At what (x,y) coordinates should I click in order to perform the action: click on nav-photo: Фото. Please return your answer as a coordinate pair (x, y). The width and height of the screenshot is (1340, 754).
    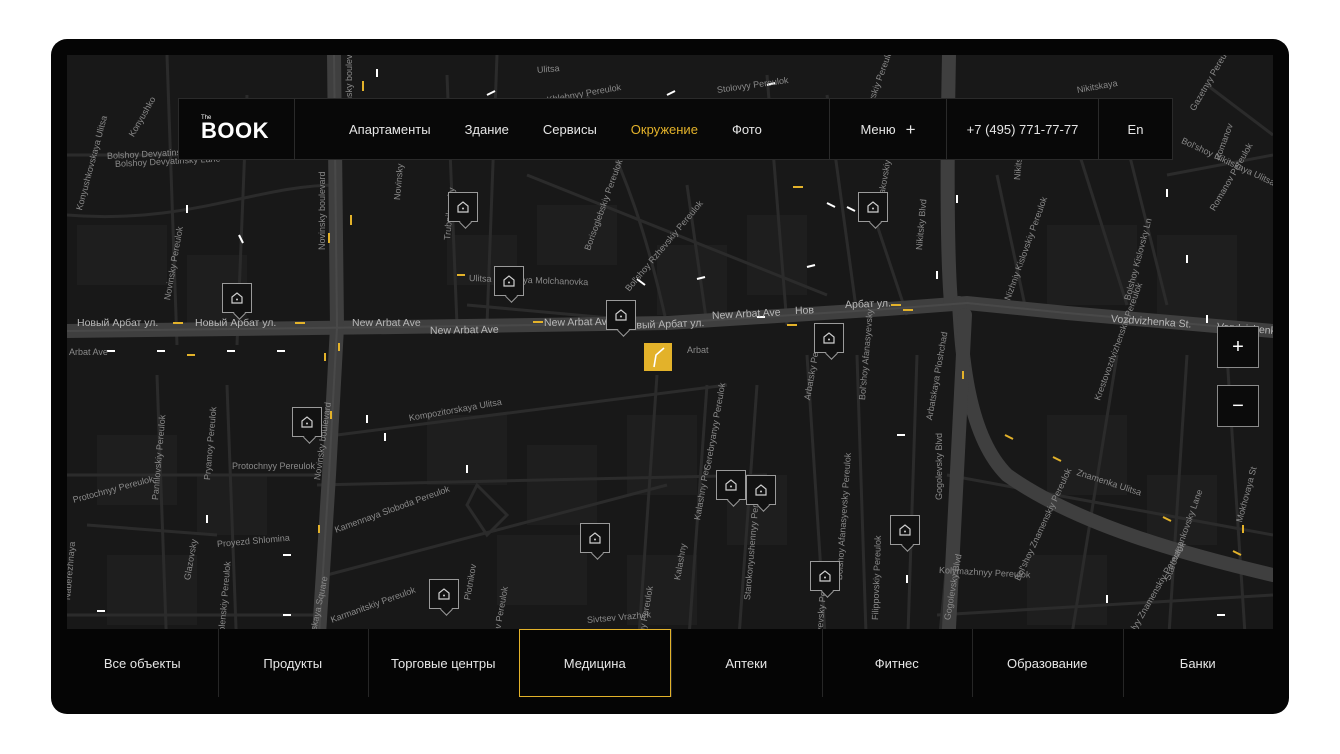
    Looking at the image, I should click on (747, 129).